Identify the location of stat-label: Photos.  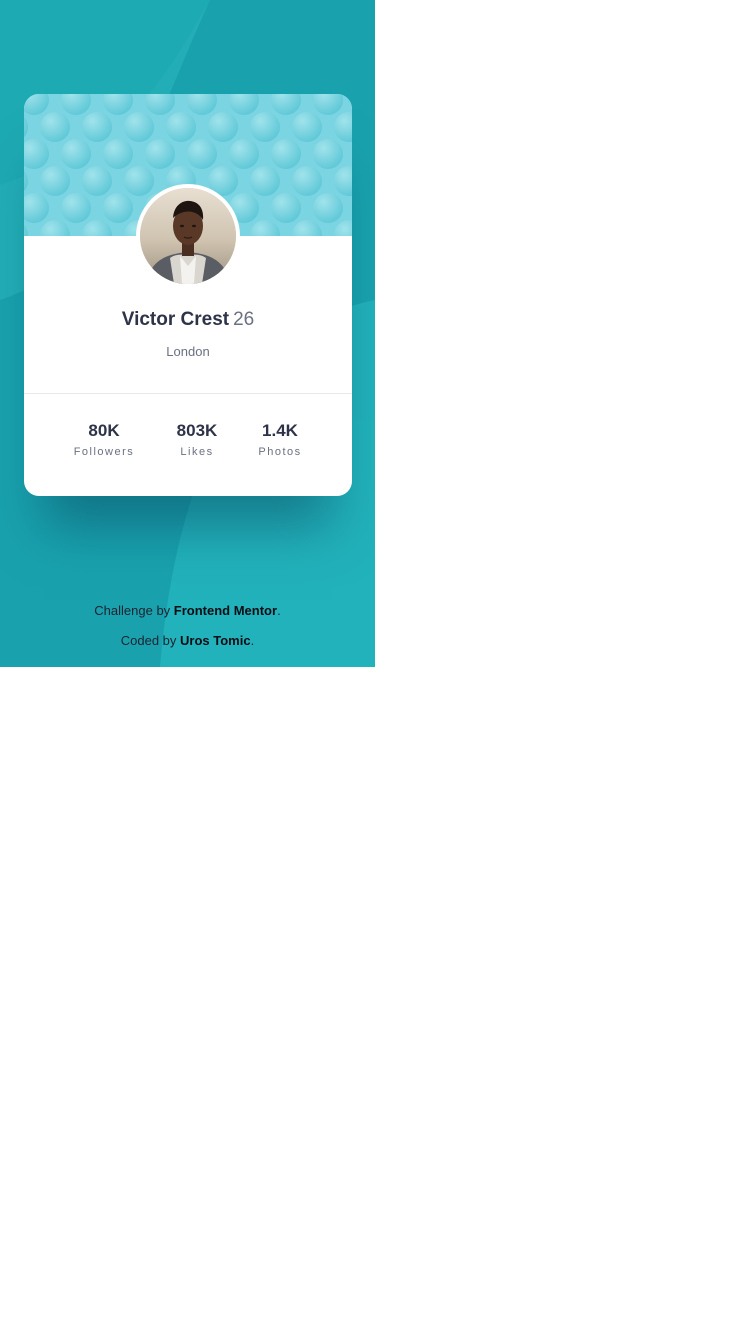
(280, 452).